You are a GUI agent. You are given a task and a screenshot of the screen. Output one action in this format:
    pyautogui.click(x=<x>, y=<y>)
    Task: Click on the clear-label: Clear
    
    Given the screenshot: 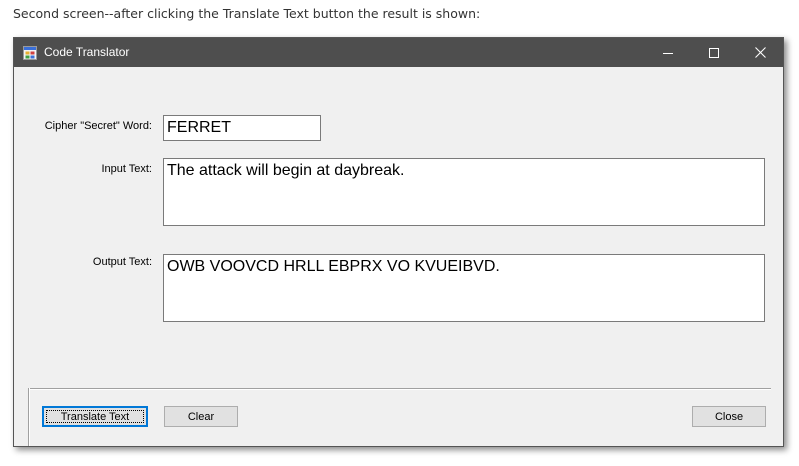 What is the action you would take?
    pyautogui.click(x=201, y=416)
    